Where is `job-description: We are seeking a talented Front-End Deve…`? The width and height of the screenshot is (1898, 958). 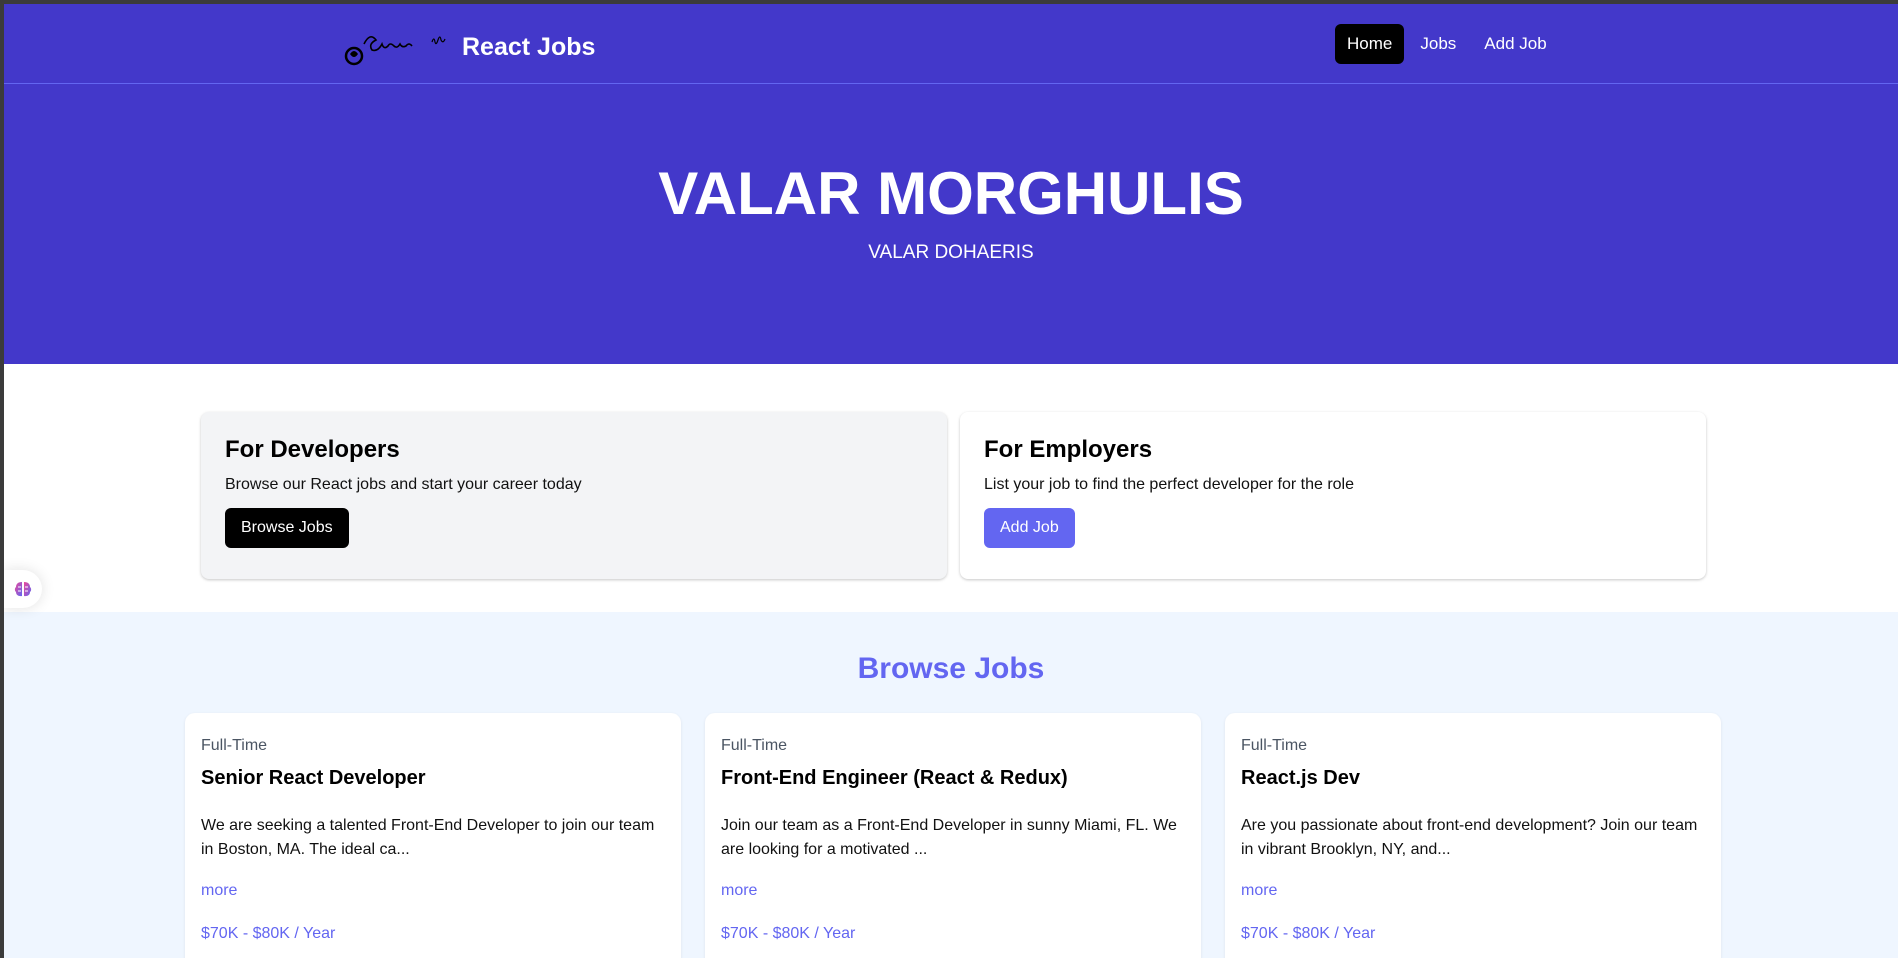
job-description: We are seeking a talented Front-End Deve… is located at coordinates (428, 837).